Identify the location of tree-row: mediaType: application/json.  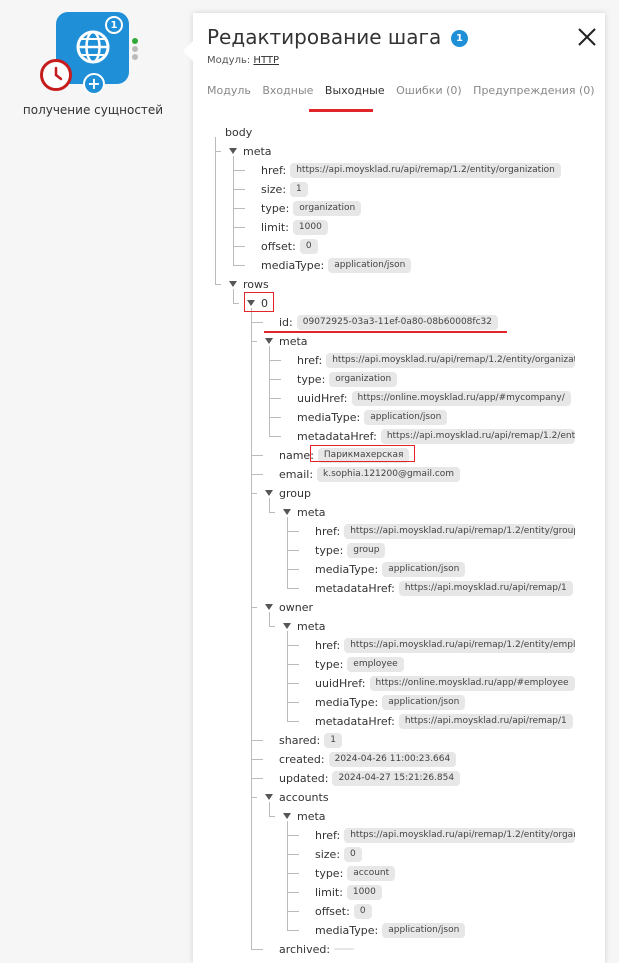
(336, 265).